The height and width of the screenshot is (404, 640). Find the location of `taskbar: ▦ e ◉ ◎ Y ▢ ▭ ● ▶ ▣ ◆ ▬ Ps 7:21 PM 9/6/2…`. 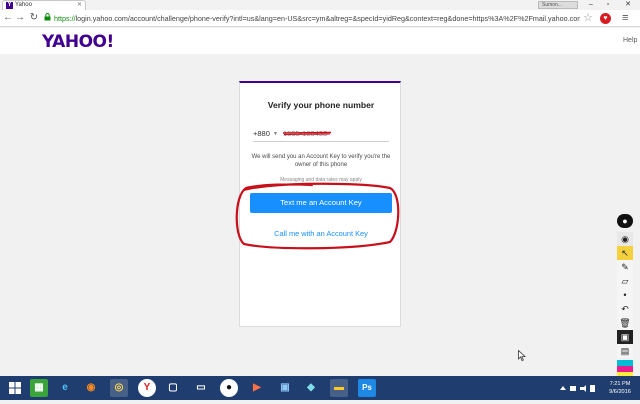

taskbar: ▦ e ◉ ◎ Y ▢ ▭ ● ▶ ▣ ◆ ▬ Ps 7:21 PM 9/6/2… is located at coordinates (320, 388).